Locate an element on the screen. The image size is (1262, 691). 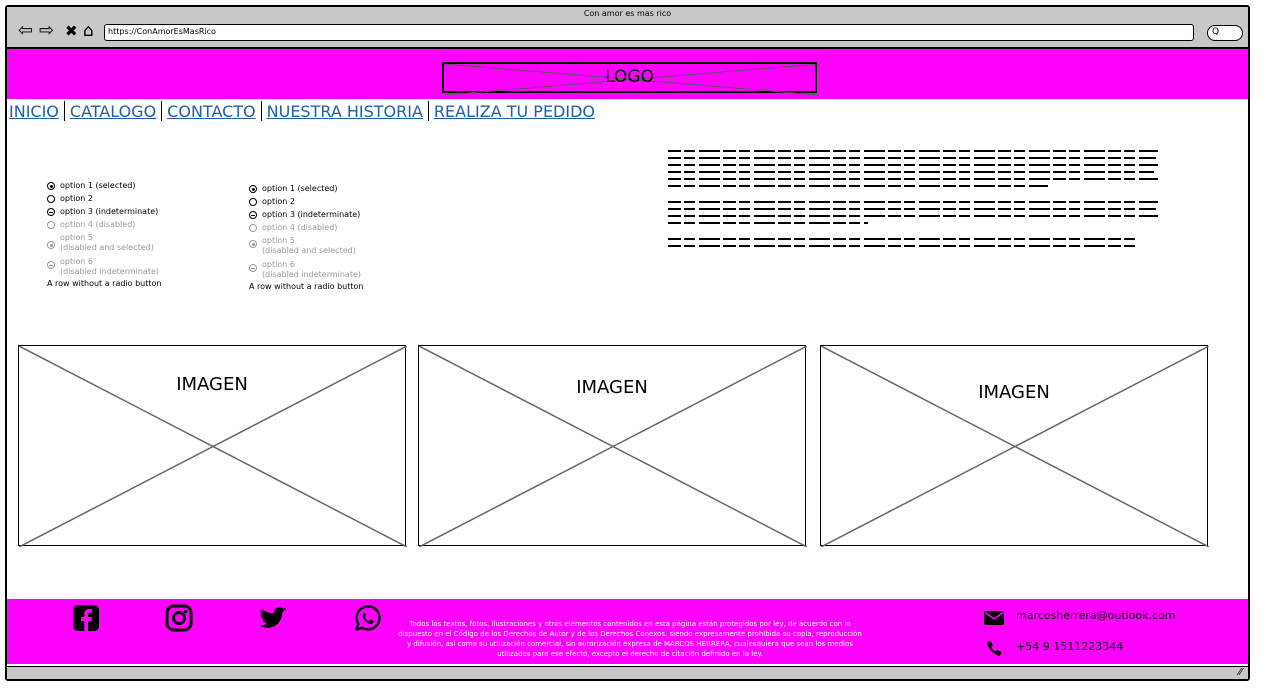
resize-grip-icon: ⁄⁄ is located at coordinates (1240, 673).